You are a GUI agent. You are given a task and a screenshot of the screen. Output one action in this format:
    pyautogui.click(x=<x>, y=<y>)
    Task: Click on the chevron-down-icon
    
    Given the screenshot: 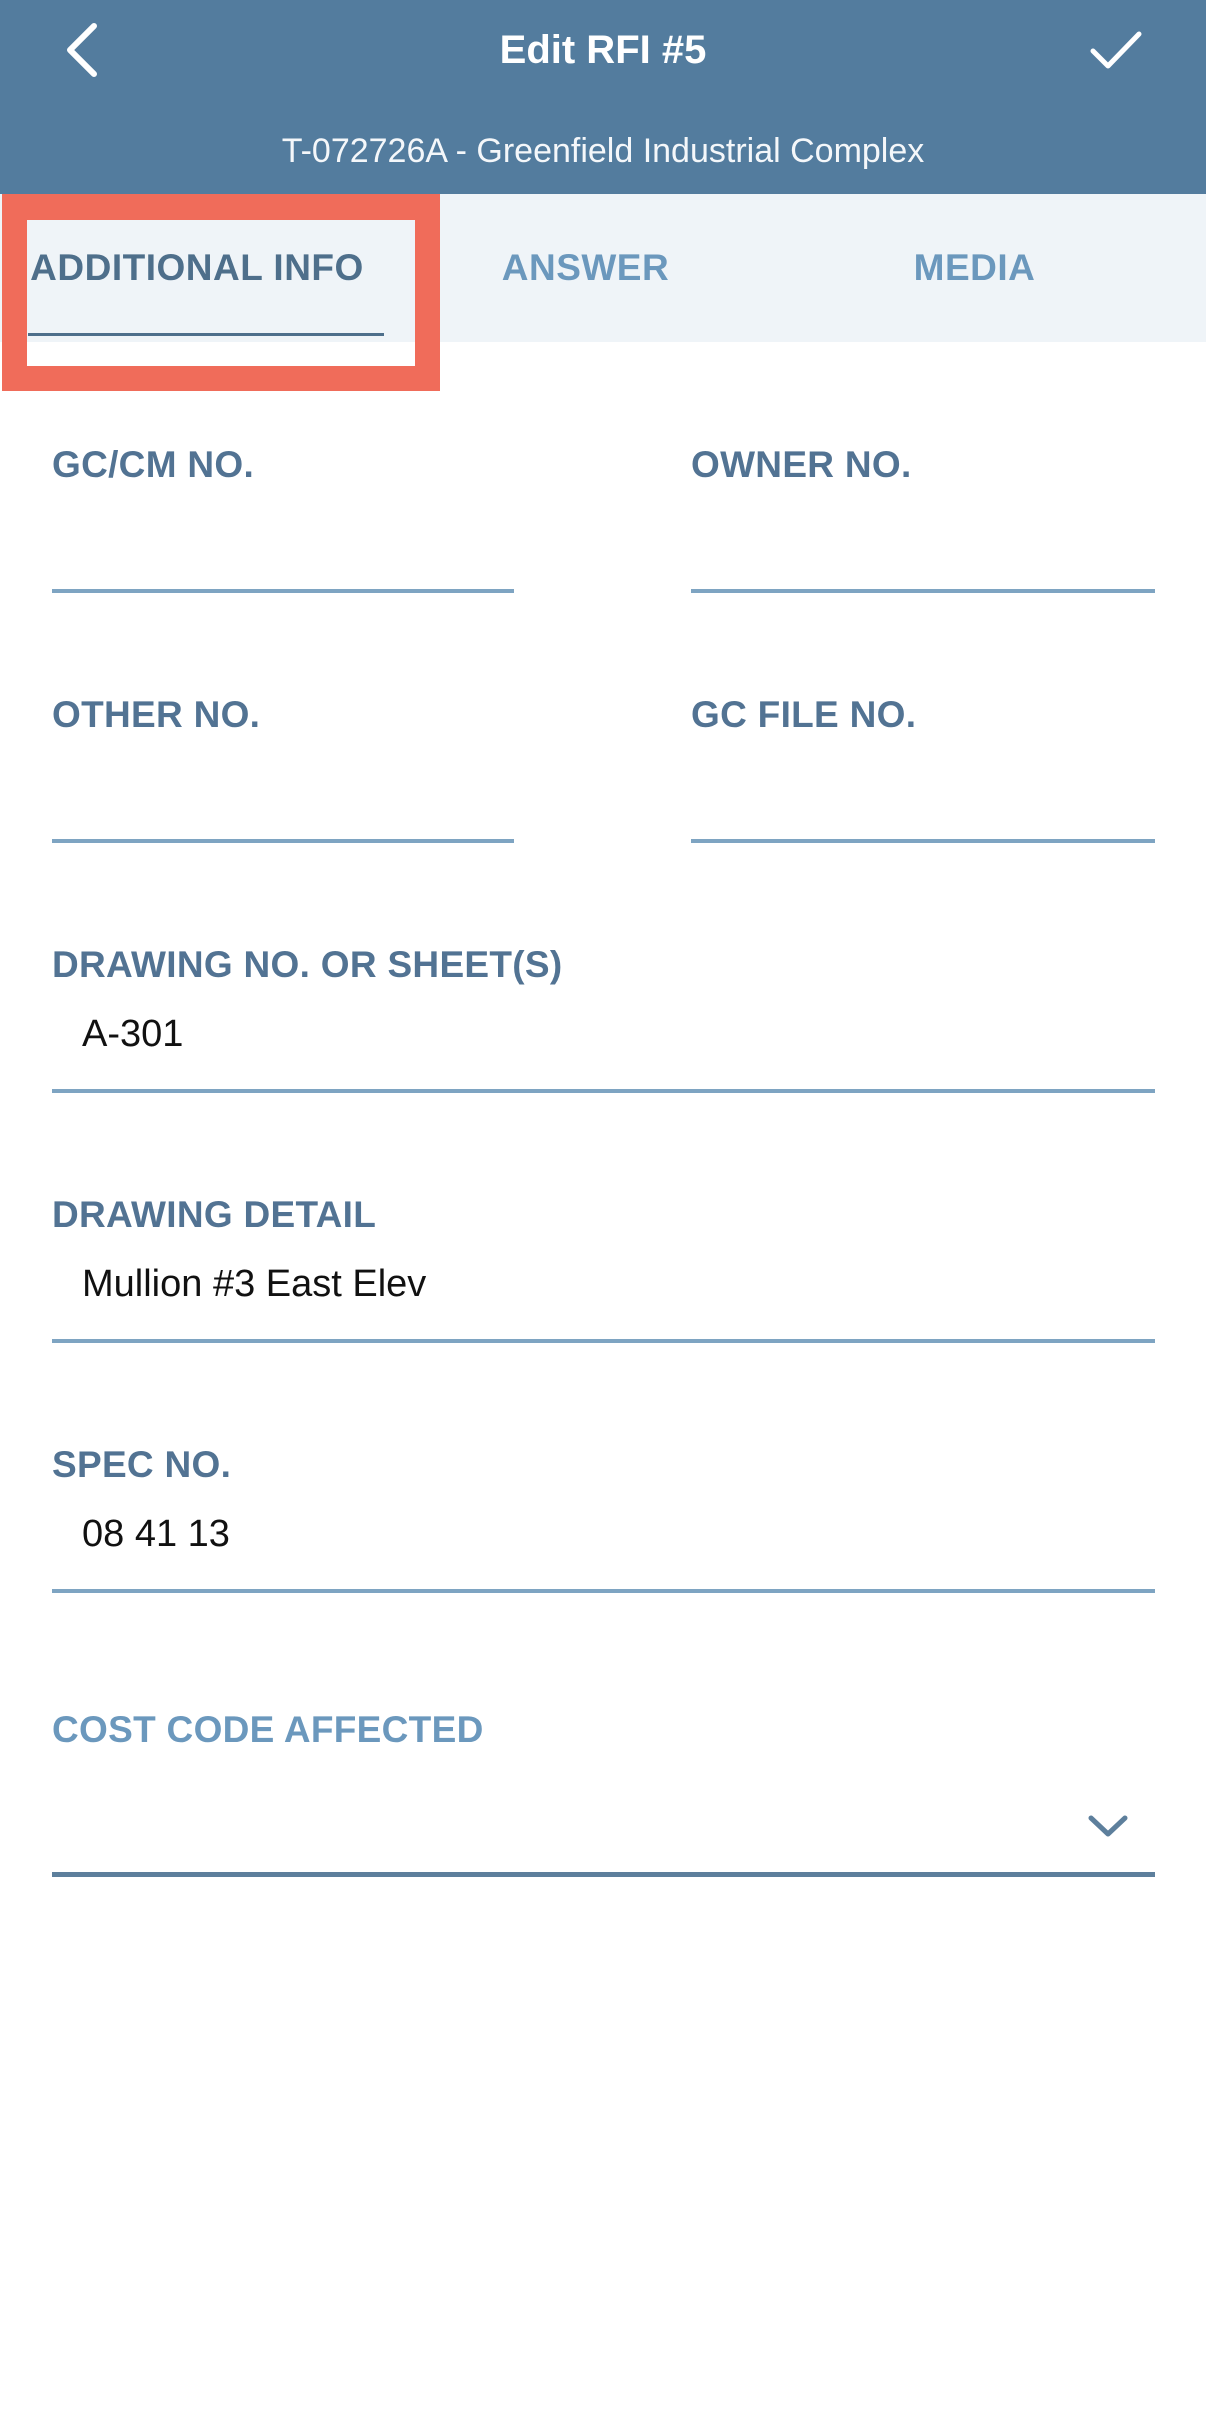 What is the action you would take?
    pyautogui.click(x=1108, y=1826)
    